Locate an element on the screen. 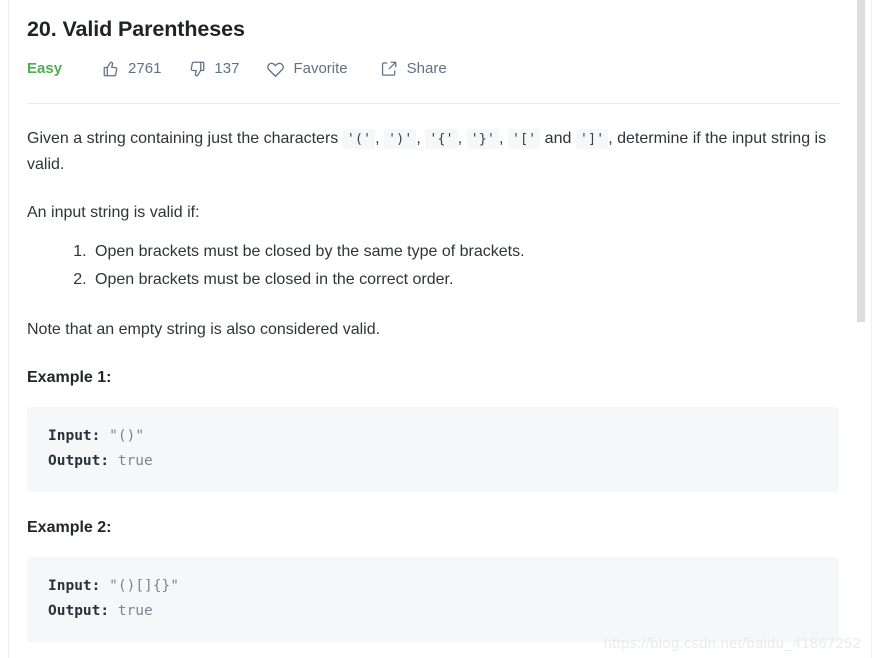 This screenshot has width=887, height=658. share-icon is located at coordinates (389, 69).